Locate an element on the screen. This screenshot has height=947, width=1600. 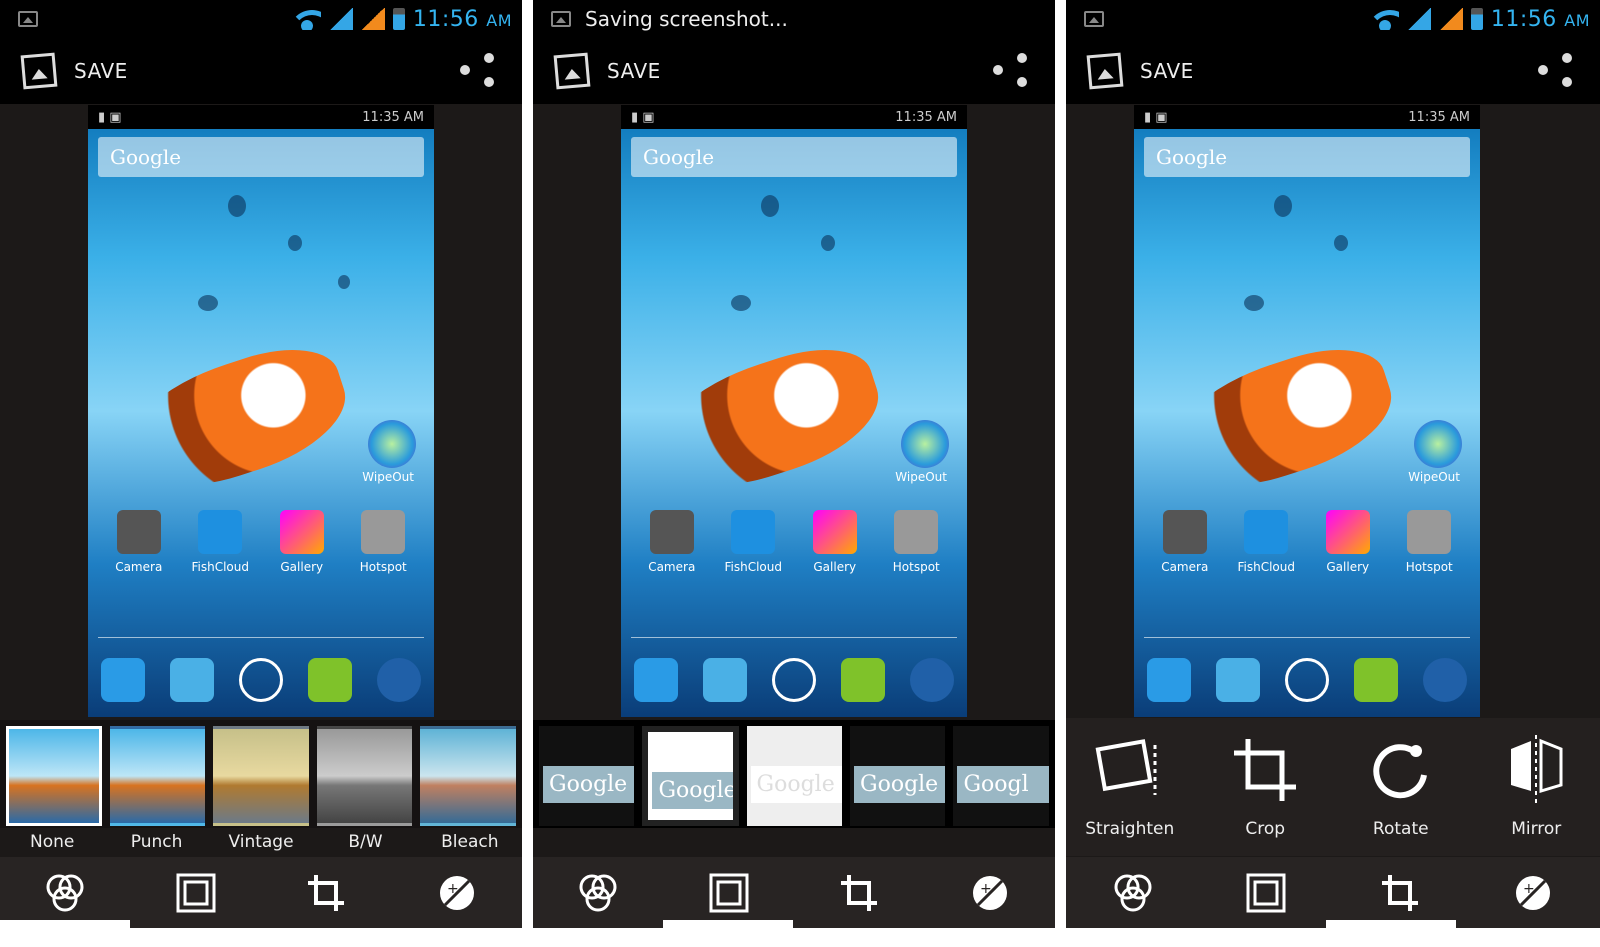
filter-labels: None Punch Vintage B/W Bleach is located at coordinates (261, 844).